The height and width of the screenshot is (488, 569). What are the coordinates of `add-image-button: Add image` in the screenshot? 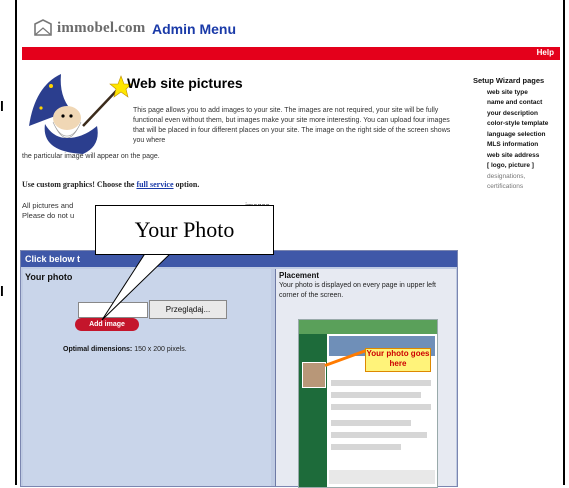 It's located at (107, 324).